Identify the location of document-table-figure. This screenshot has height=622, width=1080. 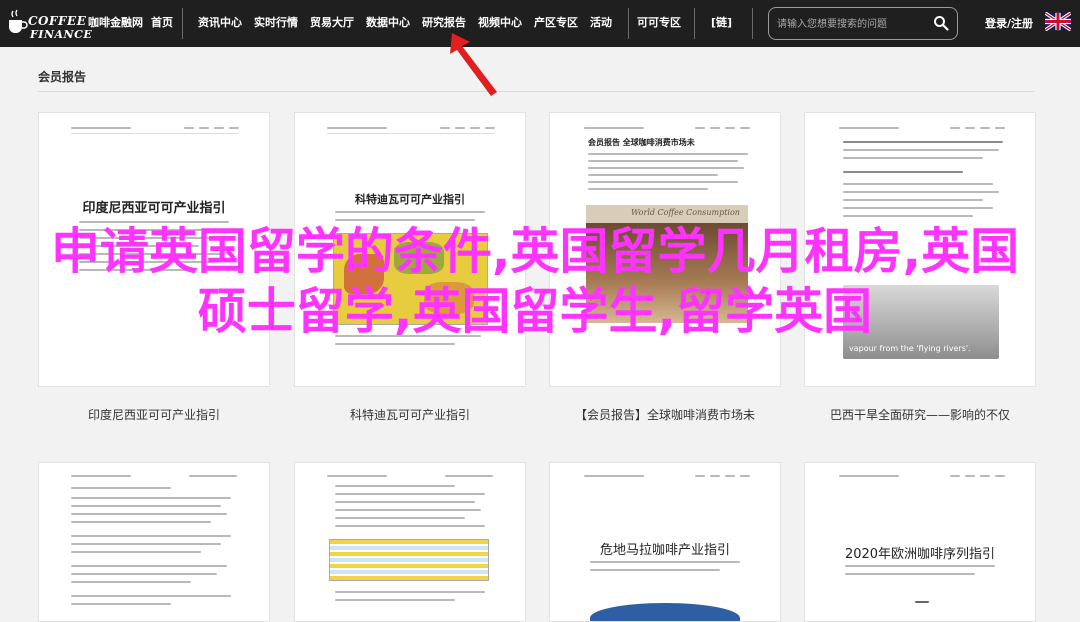
(409, 560).